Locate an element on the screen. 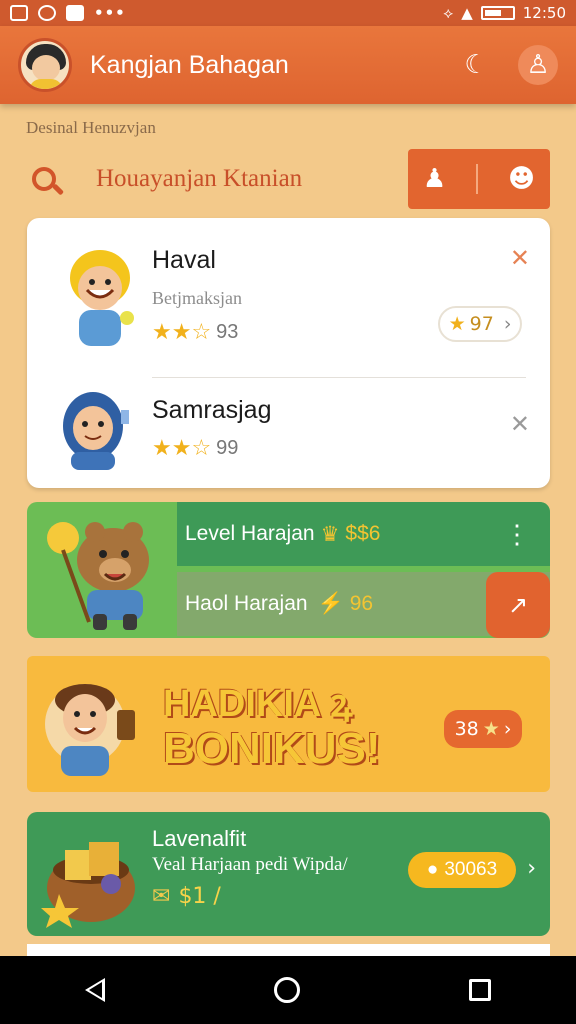 This screenshot has height=1024, width=576. bonus-banner: HADIKIA ꝝ BONIKUS! 38 ★ › is located at coordinates (288, 724).